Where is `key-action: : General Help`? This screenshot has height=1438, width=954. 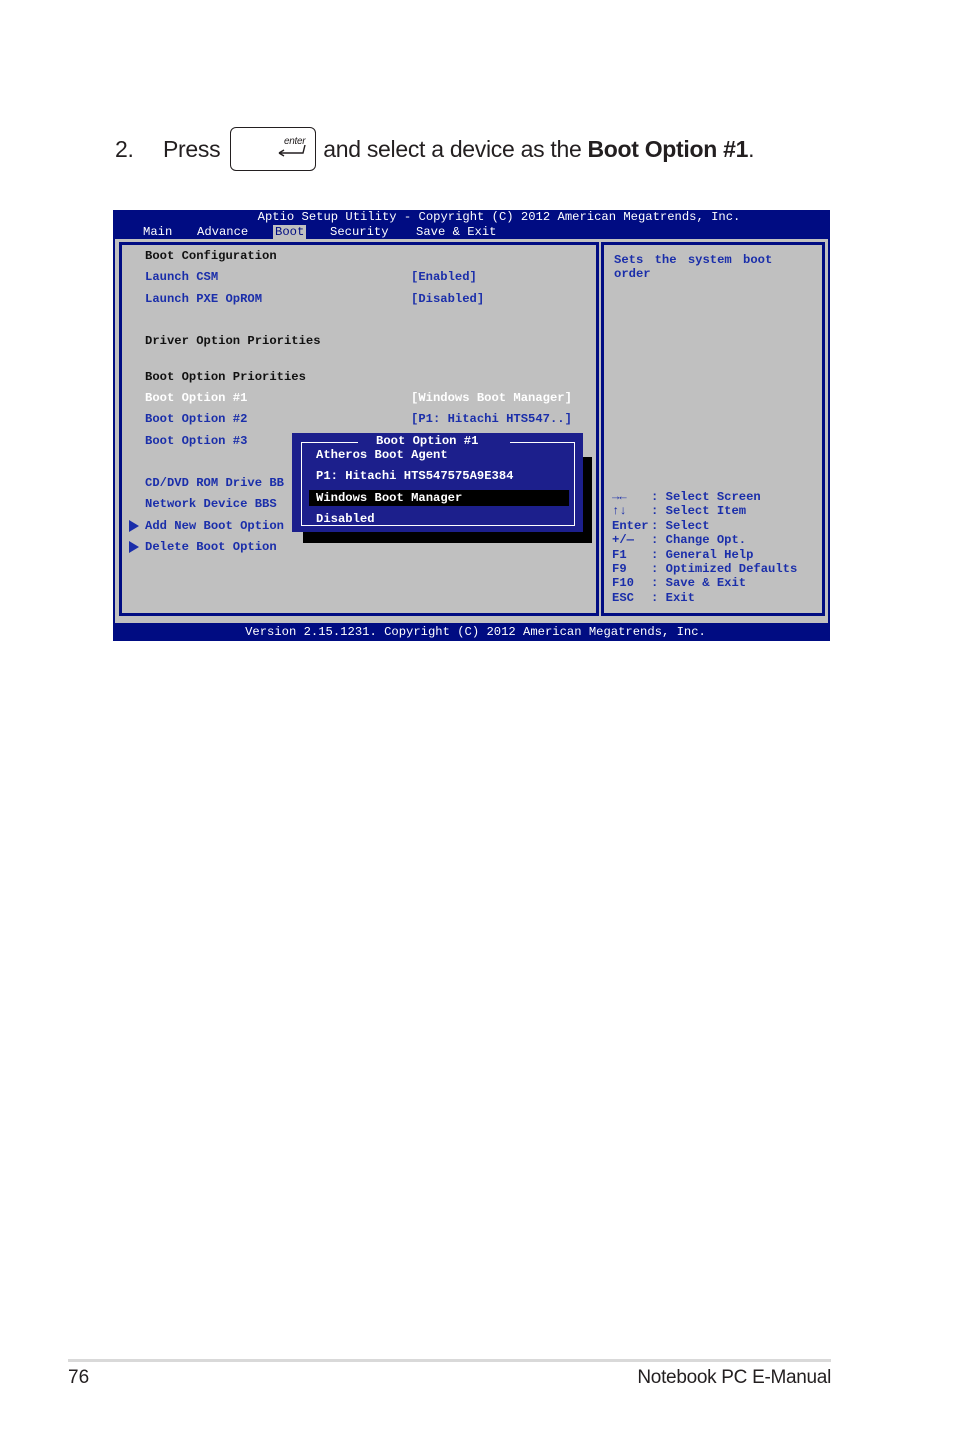 key-action: : General Help is located at coordinates (702, 554).